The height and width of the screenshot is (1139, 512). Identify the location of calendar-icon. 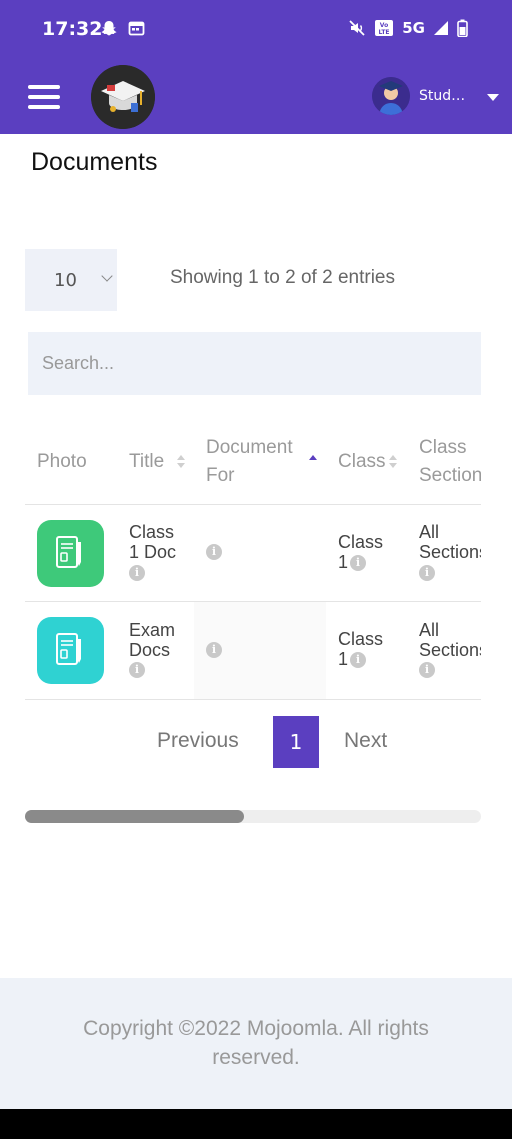
(136, 28).